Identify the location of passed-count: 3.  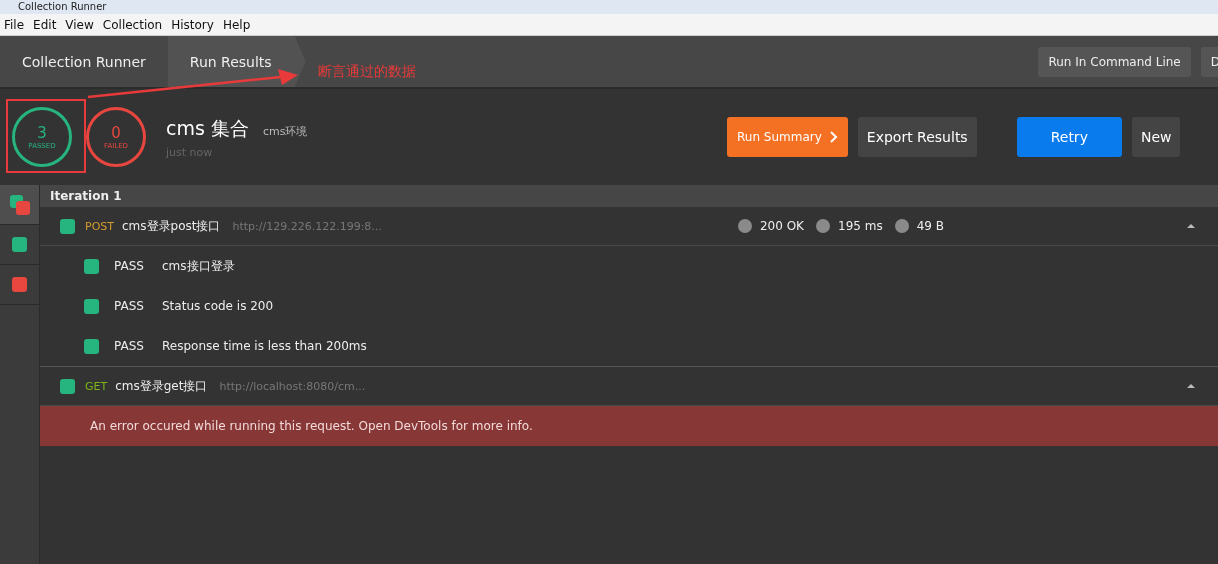
(42, 133).